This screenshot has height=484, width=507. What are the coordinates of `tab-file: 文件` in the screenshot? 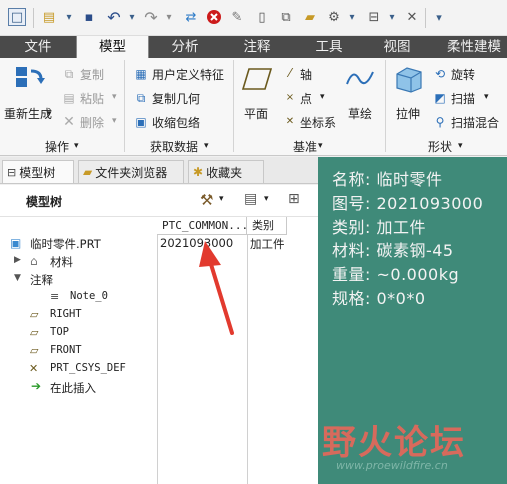 It's located at (38, 47).